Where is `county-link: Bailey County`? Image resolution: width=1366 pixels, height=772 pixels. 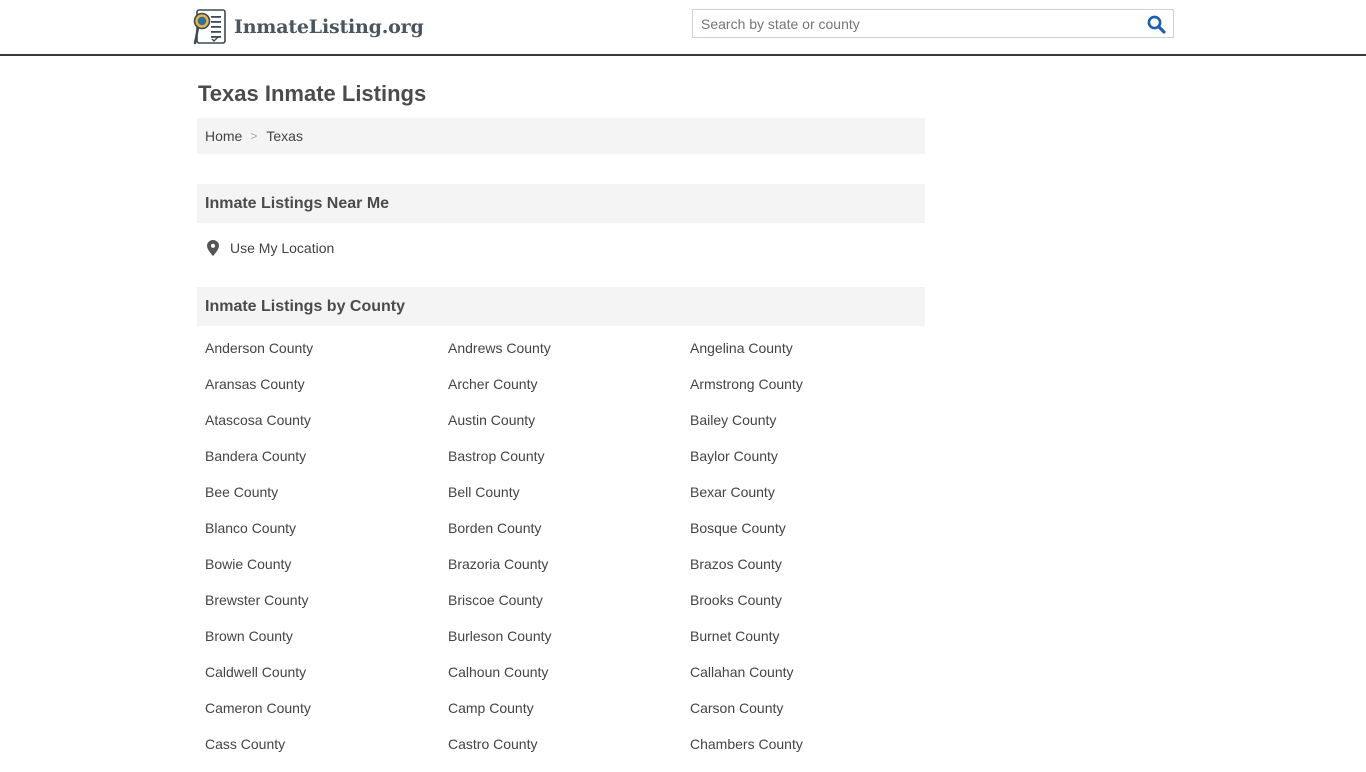
county-link: Bailey County is located at coordinates (807, 430).